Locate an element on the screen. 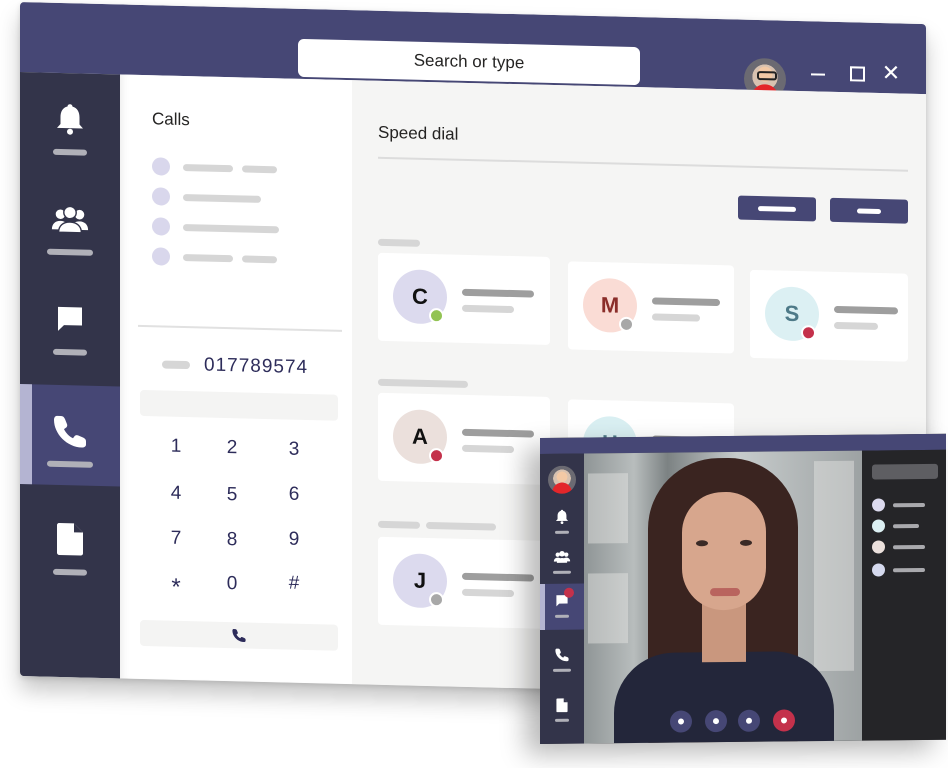 The width and height of the screenshot is (948, 768). dialed-number: 017789574 is located at coordinates (256, 366).